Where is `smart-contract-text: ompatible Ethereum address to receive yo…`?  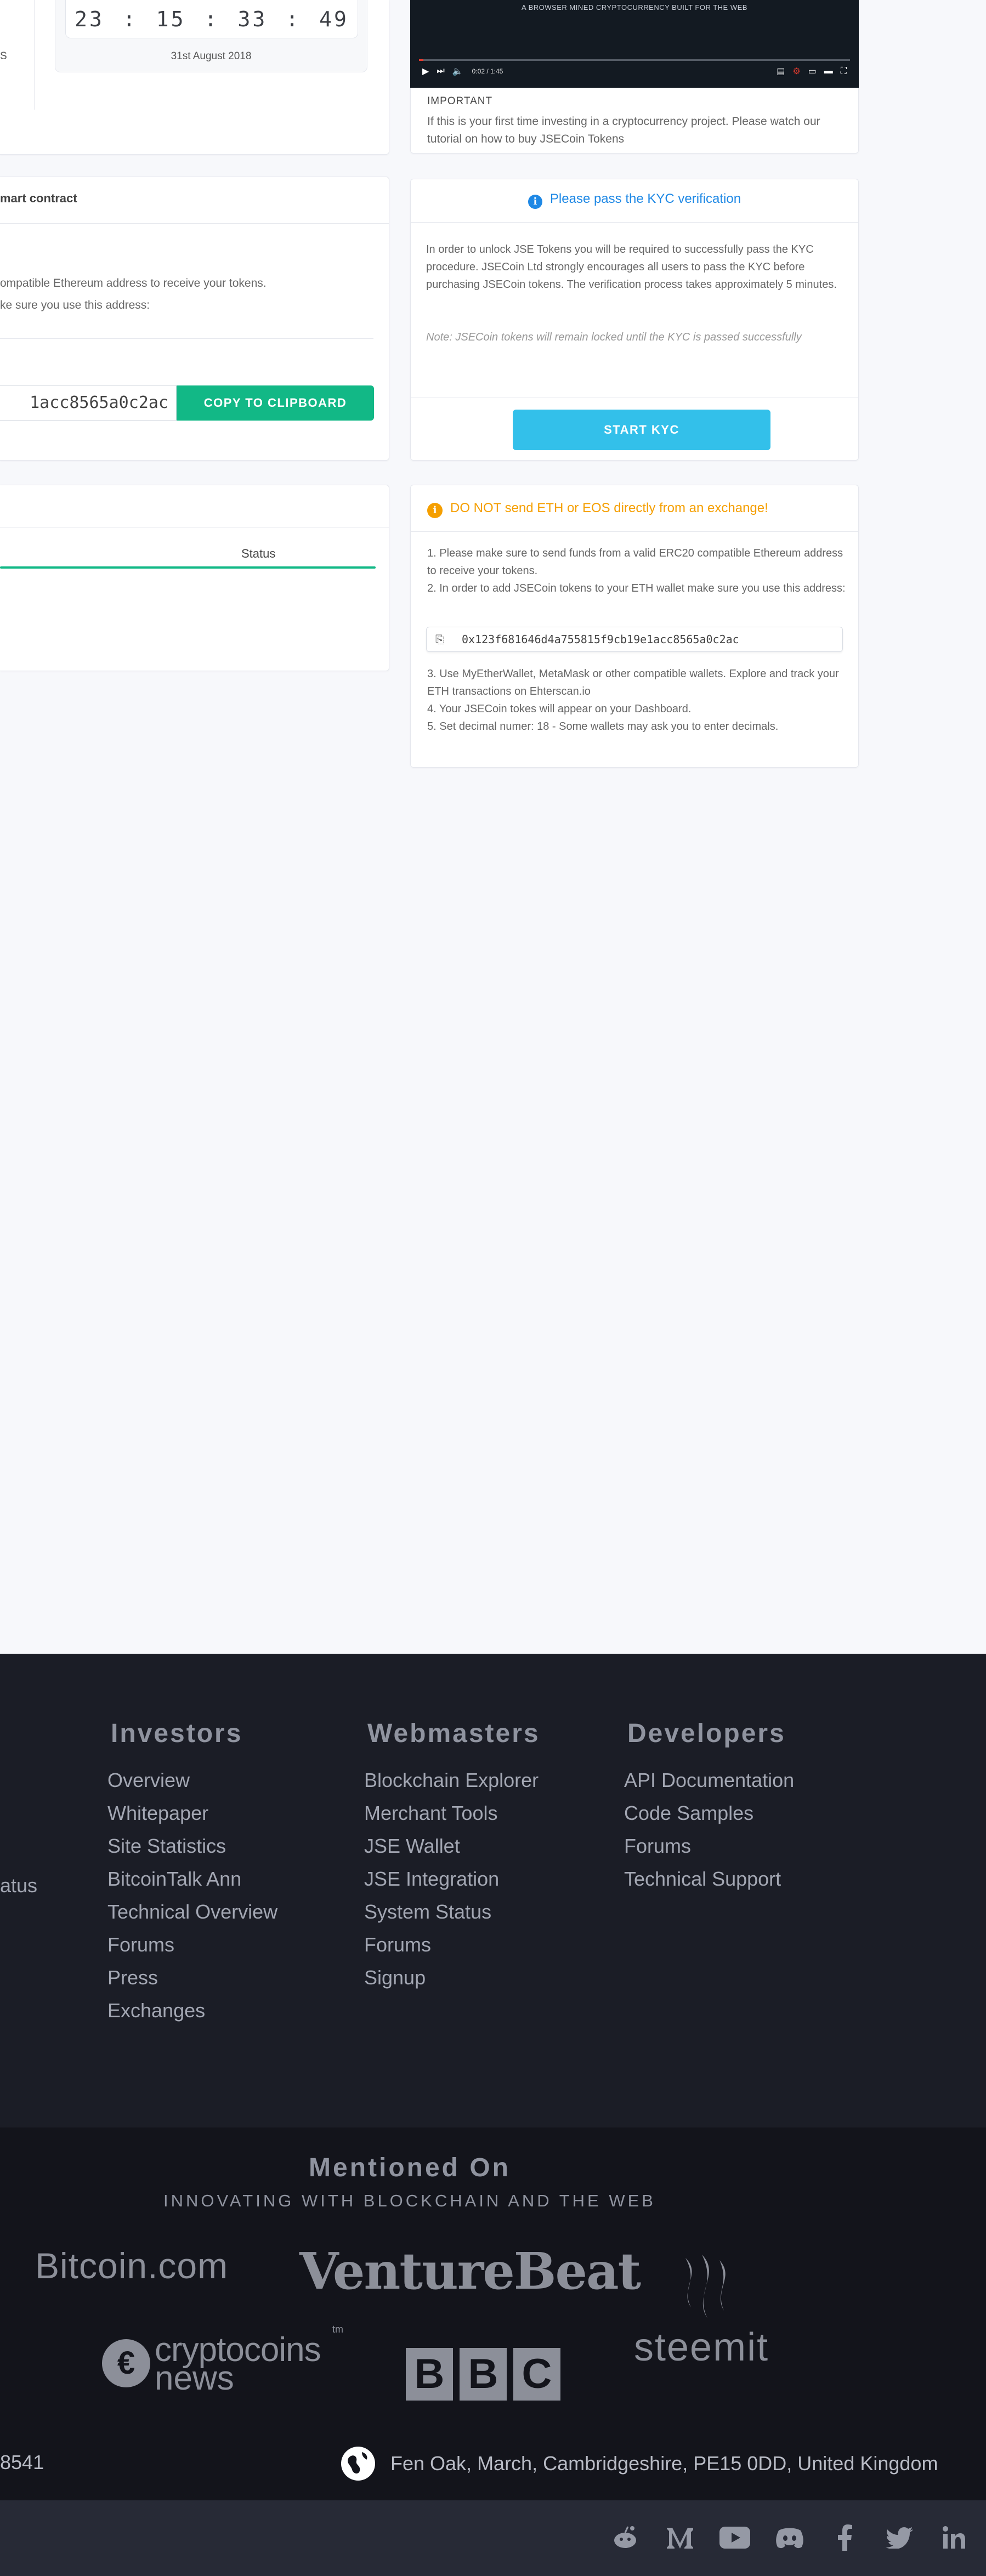 smart-contract-text: ompatible Ethereum address to receive yo… is located at coordinates (175, 294).